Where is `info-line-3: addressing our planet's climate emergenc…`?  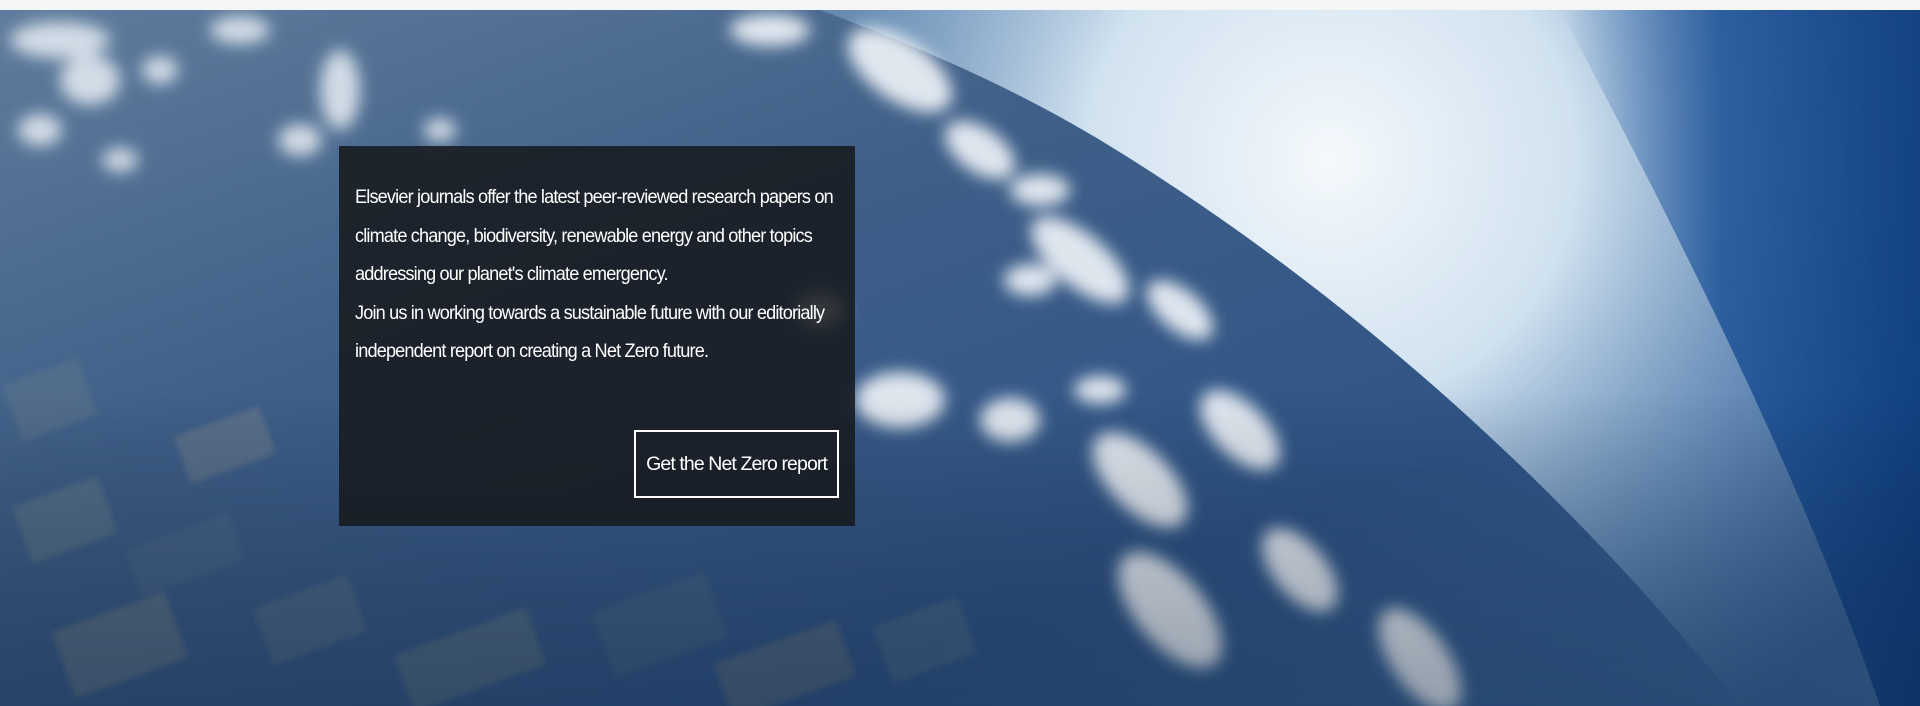
info-line-3: addressing our planet's climate emergenc… is located at coordinates (512, 274).